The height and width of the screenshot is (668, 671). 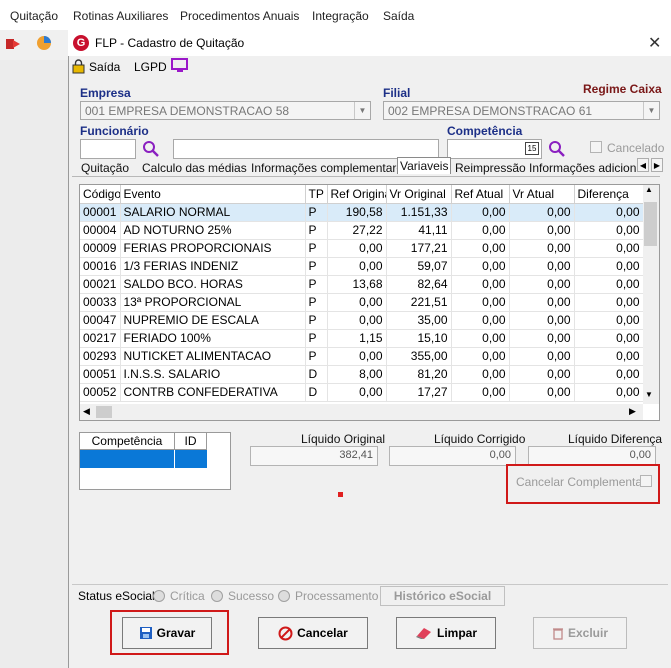 What do you see at coordinates (225, 110) in the screenshot?
I see `empresa-select: 001 EMPRESA DEMONSTRACAO 58 ▼` at bounding box center [225, 110].